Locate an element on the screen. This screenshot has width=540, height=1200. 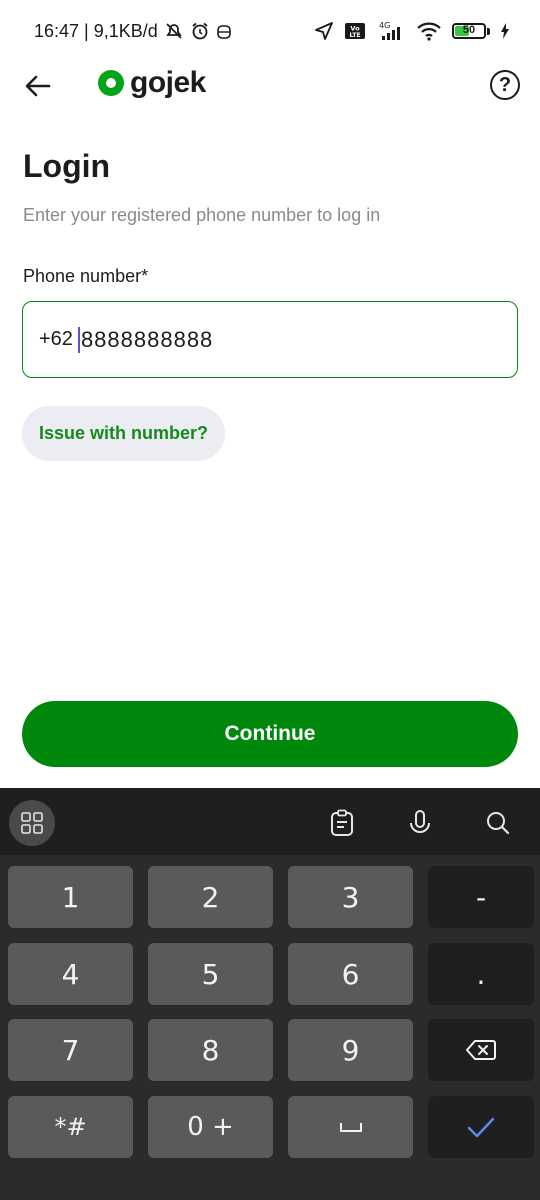
space-key is located at coordinates (350, 1127).